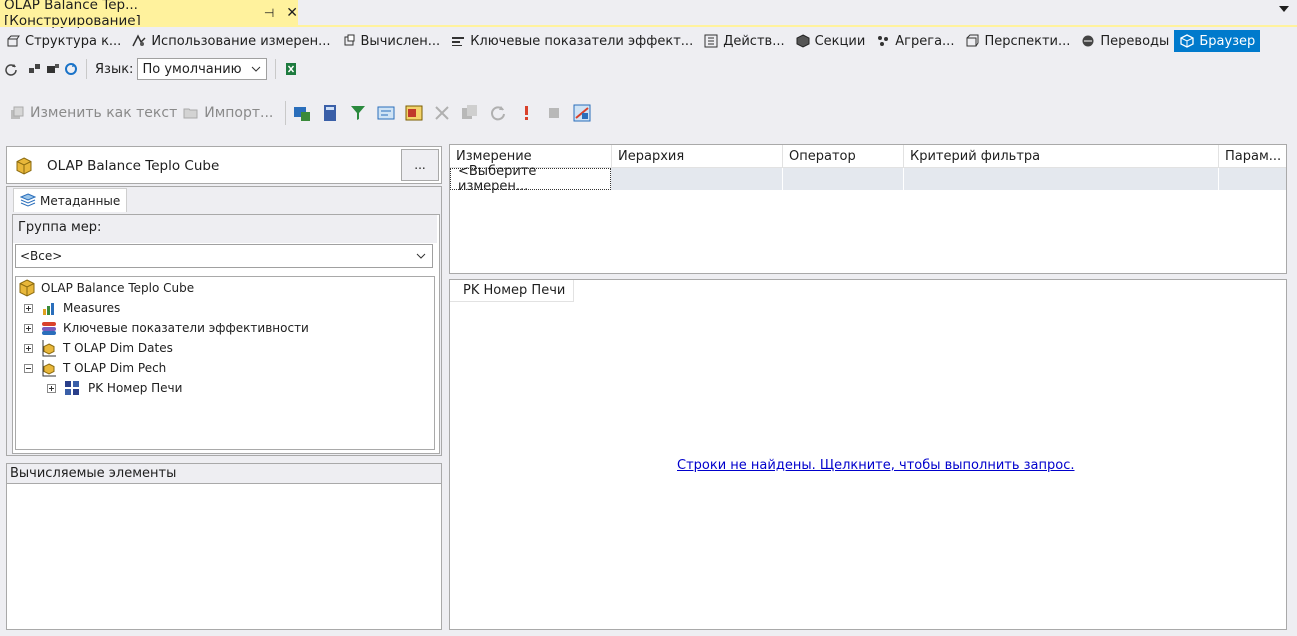  I want to click on tab-overflow-chevron-down-icon, so click(1284, 9).